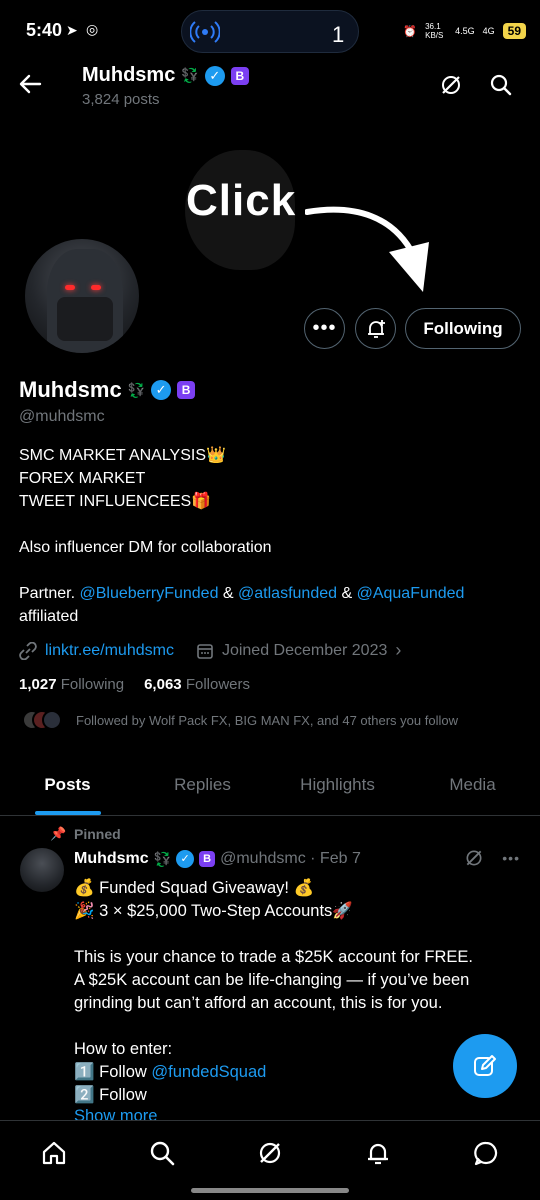 The image size is (540, 1200). I want to click on signal-icon-2: 4G, so click(488, 31).